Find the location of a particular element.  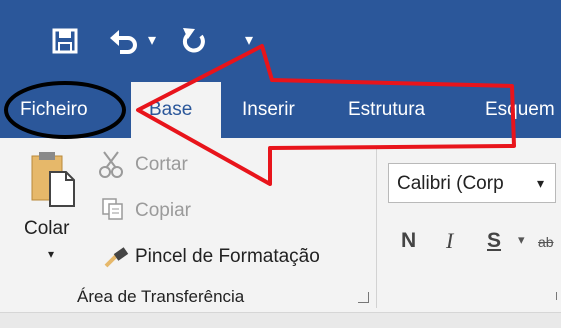

format-painter-icon is located at coordinates (116, 257).